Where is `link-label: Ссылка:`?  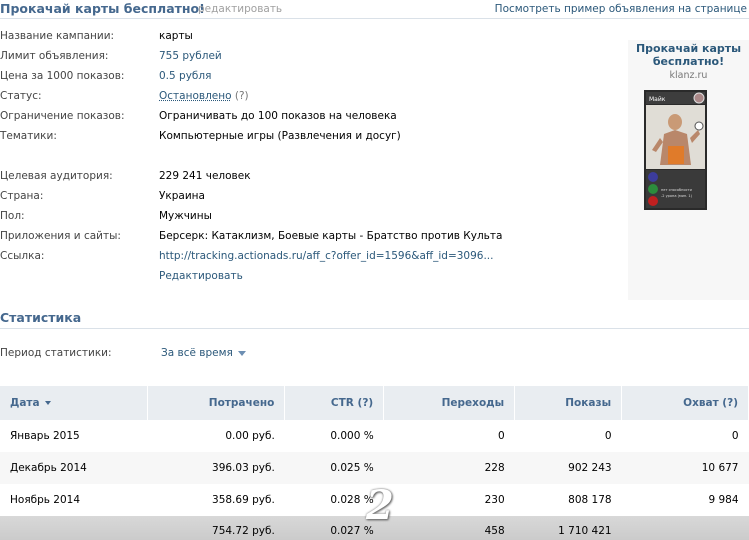
link-label: Ссылка: is located at coordinates (22, 256).